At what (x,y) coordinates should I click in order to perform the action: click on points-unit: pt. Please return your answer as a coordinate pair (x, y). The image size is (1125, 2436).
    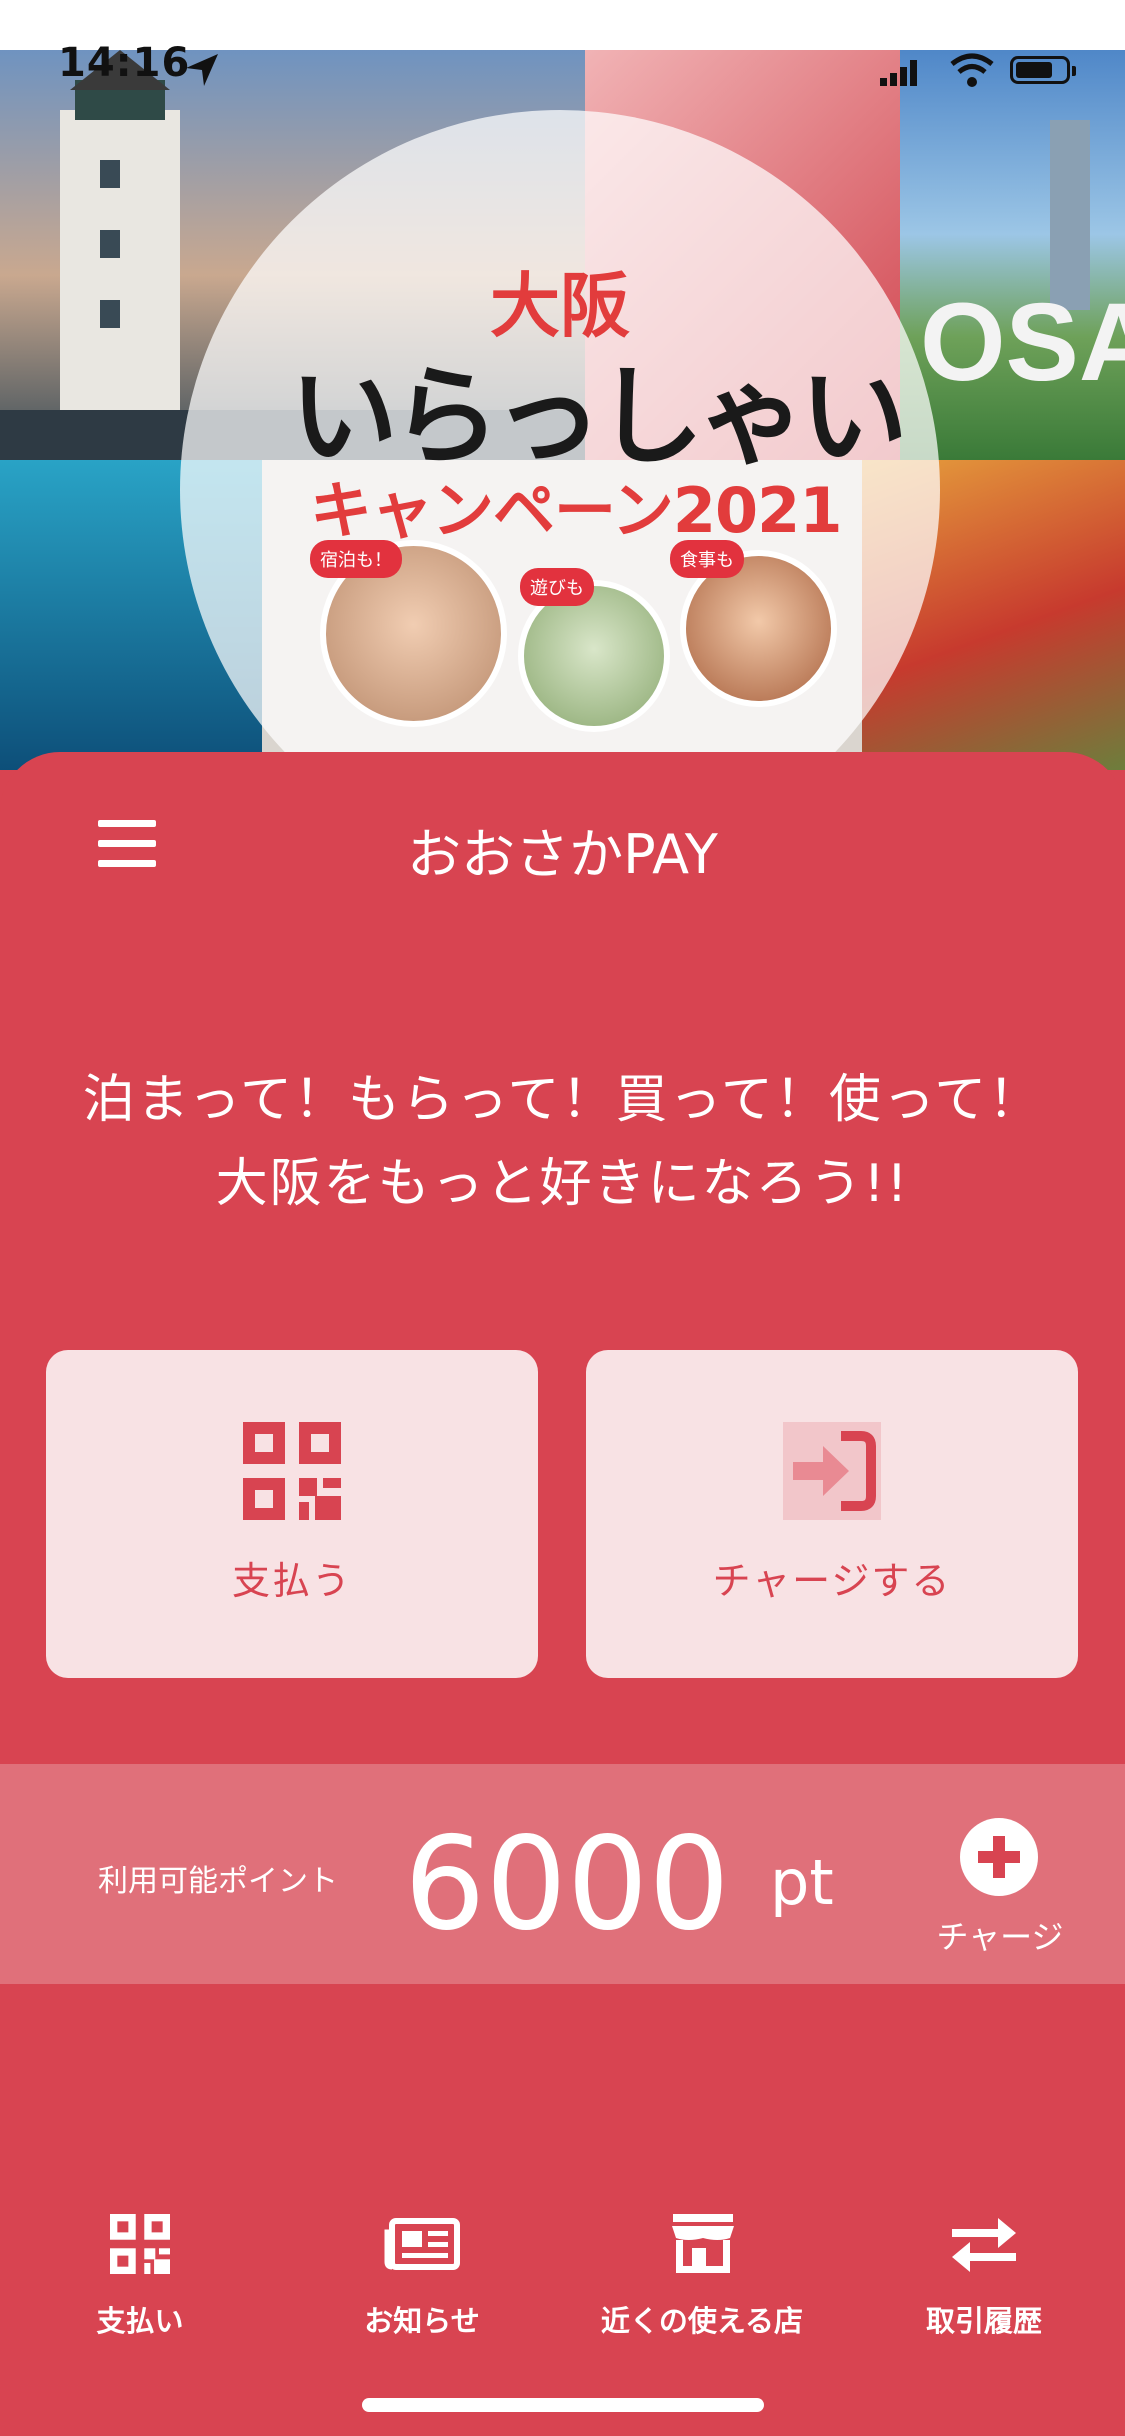
    Looking at the image, I should click on (802, 1882).